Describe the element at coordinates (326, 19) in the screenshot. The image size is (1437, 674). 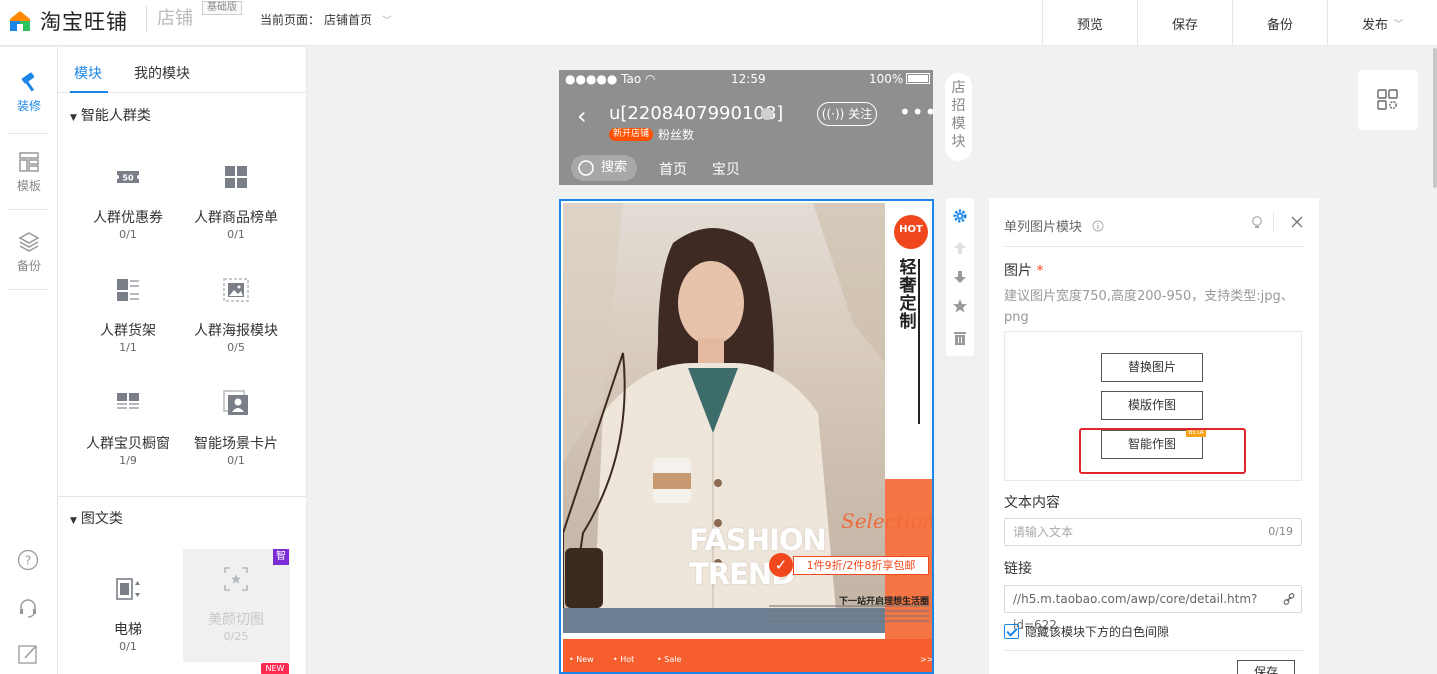
I see `current-page-selector: 当前页面： 店铺首页 ﹀` at that location.